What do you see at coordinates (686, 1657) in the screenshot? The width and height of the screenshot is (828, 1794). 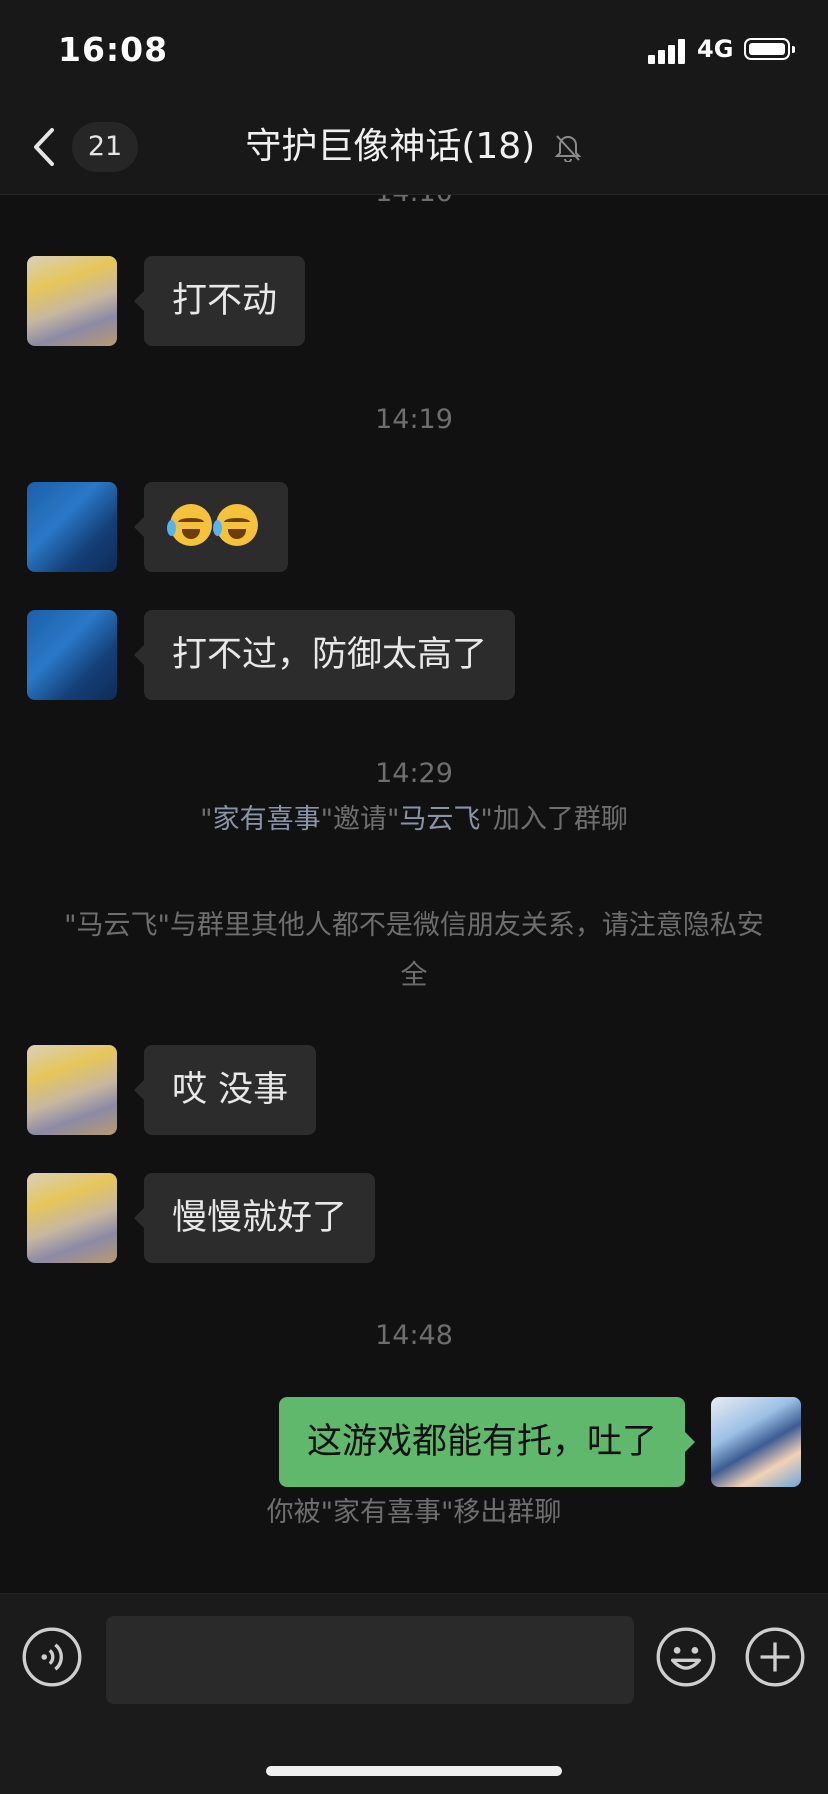 I see `emoji-smile-icon` at bounding box center [686, 1657].